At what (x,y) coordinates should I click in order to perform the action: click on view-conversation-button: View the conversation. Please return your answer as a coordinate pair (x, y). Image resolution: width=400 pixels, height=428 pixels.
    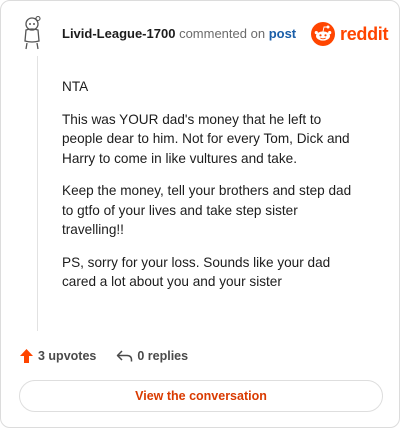
    Looking at the image, I should click on (201, 396).